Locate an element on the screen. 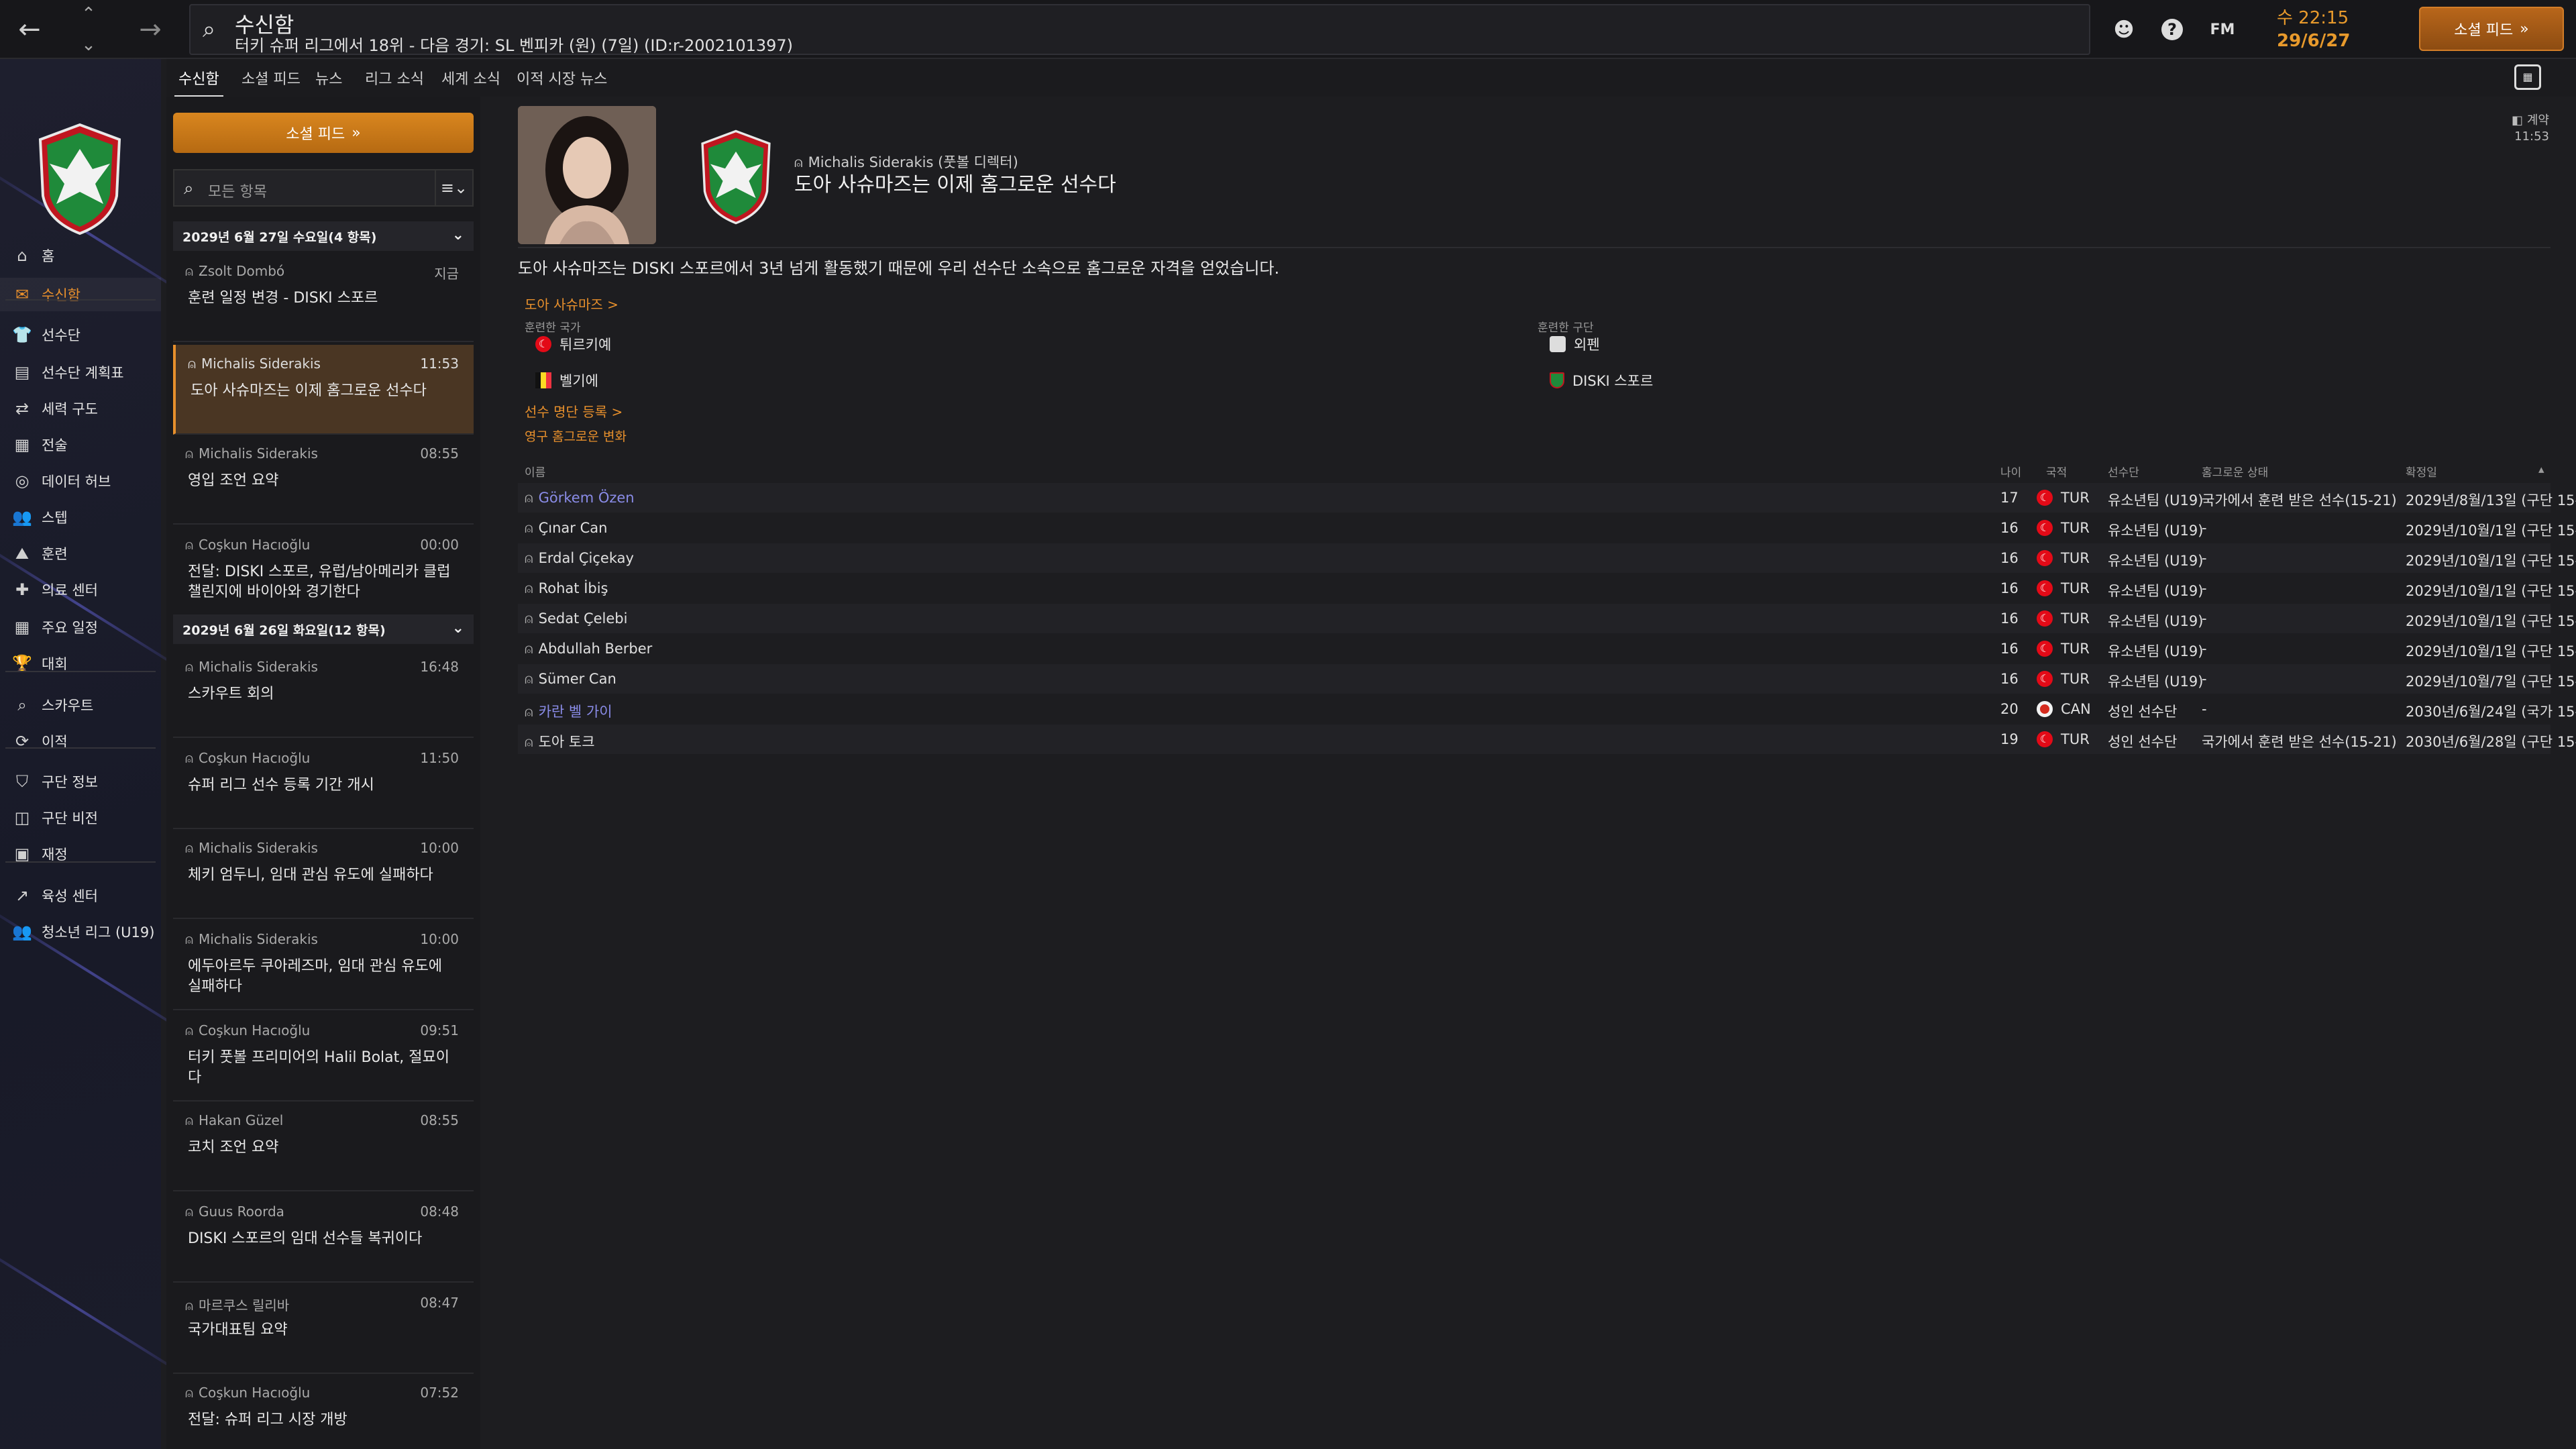 This screenshot has width=2576, height=1449. sidebar-item-transfer: ⟳ 이적 is located at coordinates (80, 741).